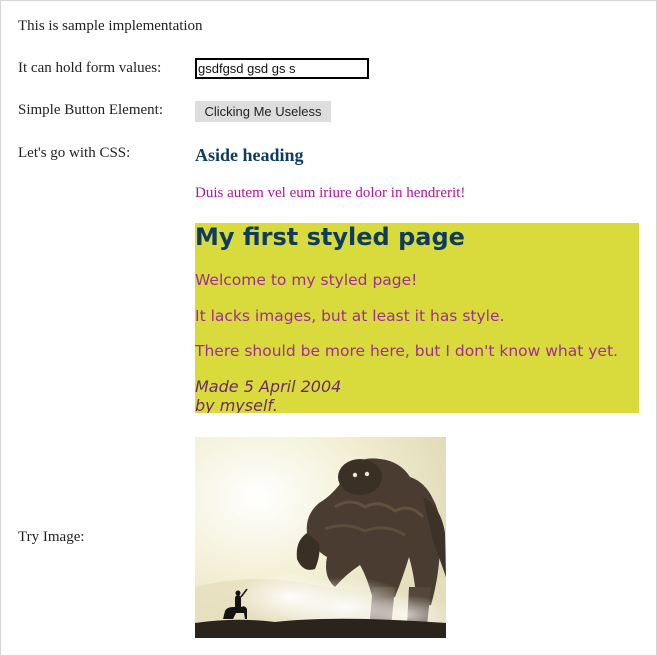 The height and width of the screenshot is (656, 657). Describe the element at coordinates (51, 537) in the screenshot. I see `image-row-label: Try Image:` at that location.